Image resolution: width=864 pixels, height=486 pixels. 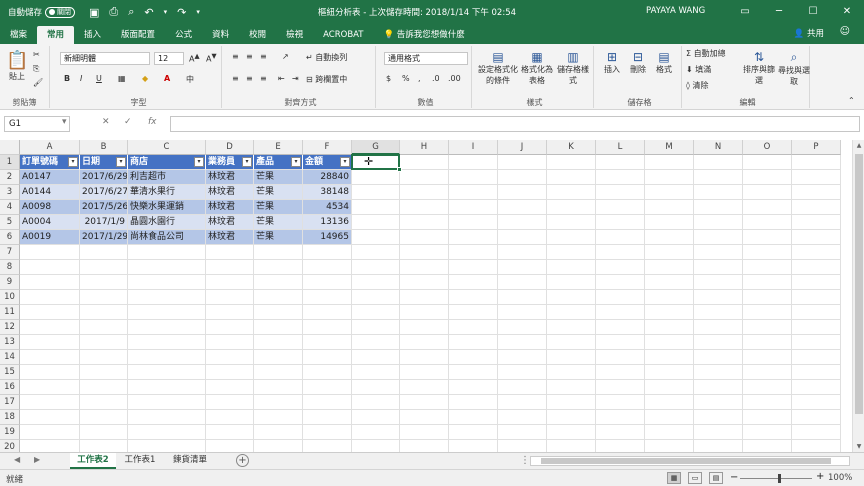 What do you see at coordinates (847, 12) in the screenshot?
I see `close-icon: ✕` at bounding box center [847, 12].